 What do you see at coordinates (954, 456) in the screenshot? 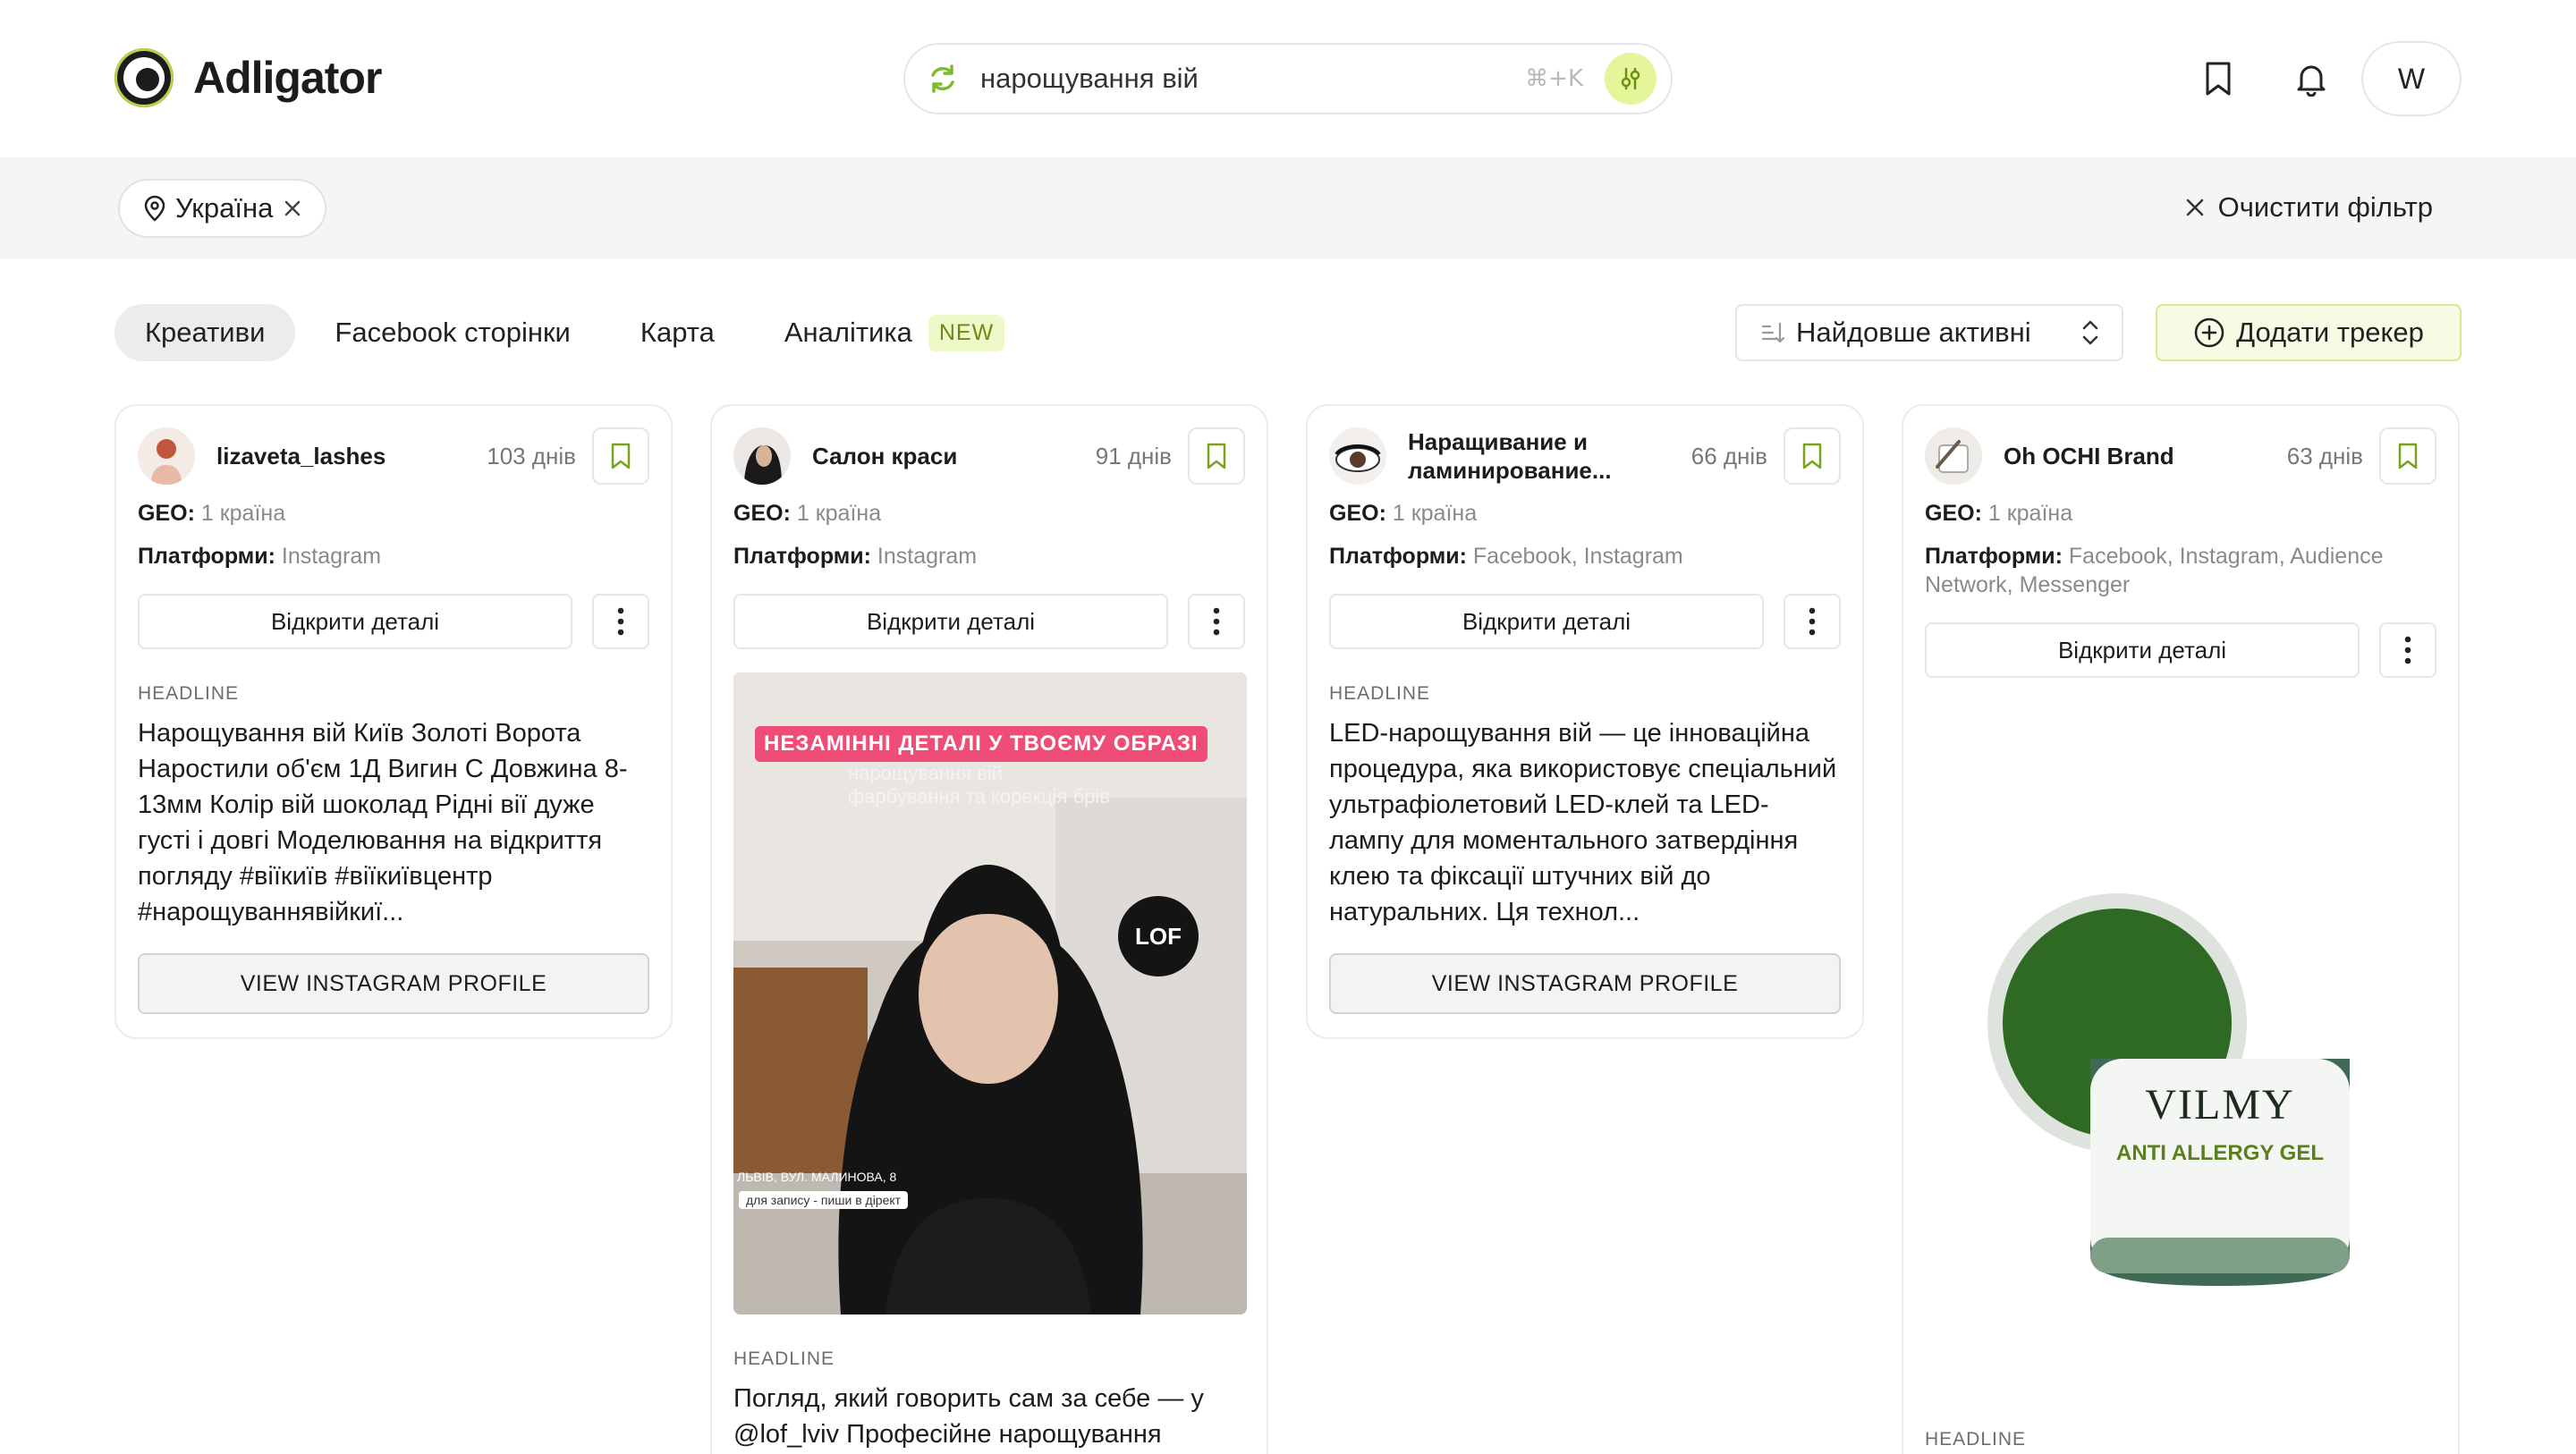
I see `advertiser-name: Салон краси` at bounding box center [954, 456].